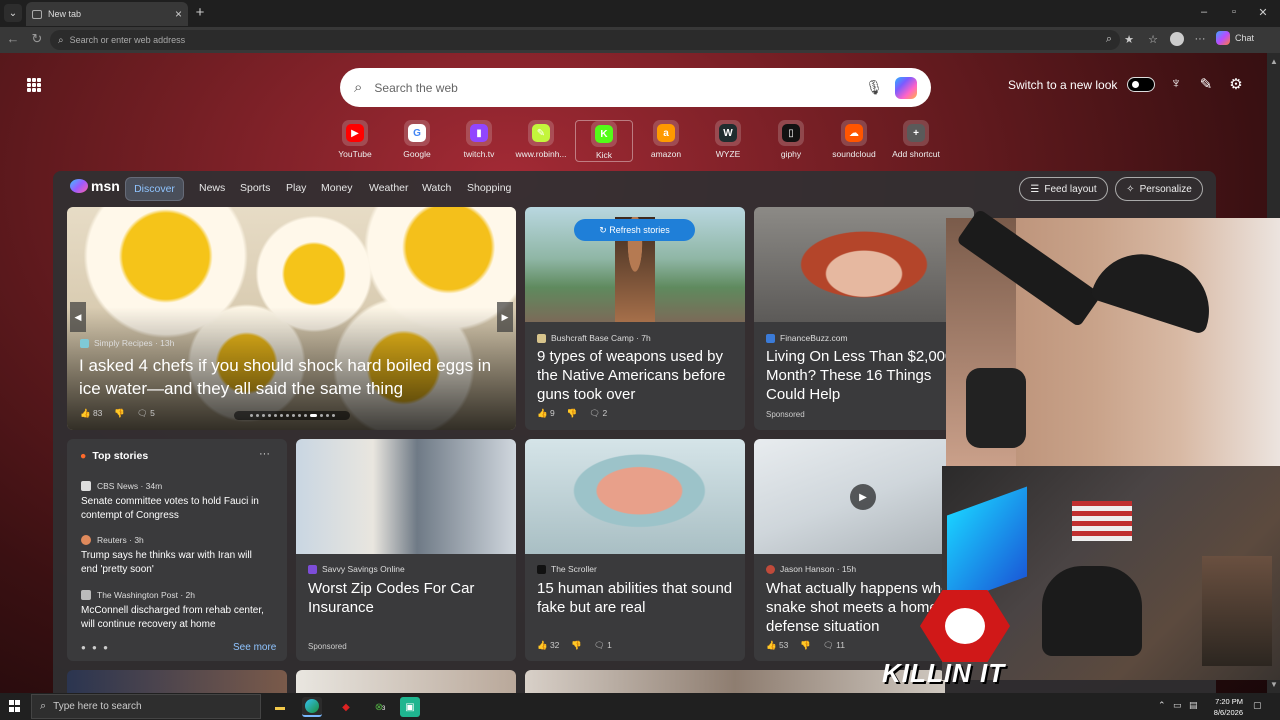 The width and height of the screenshot is (1280, 720). Describe the element at coordinates (1063, 189) in the screenshot. I see `feed-layout-button: ☰ Feed layout` at that location.